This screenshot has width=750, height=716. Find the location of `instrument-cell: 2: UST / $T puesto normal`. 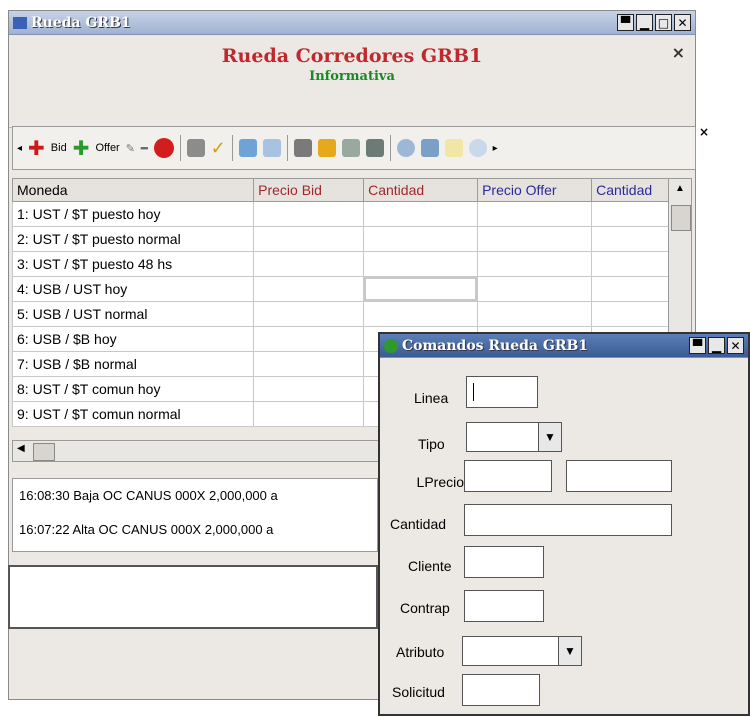

instrument-cell: 2: UST / $T puesto normal is located at coordinates (133, 239).